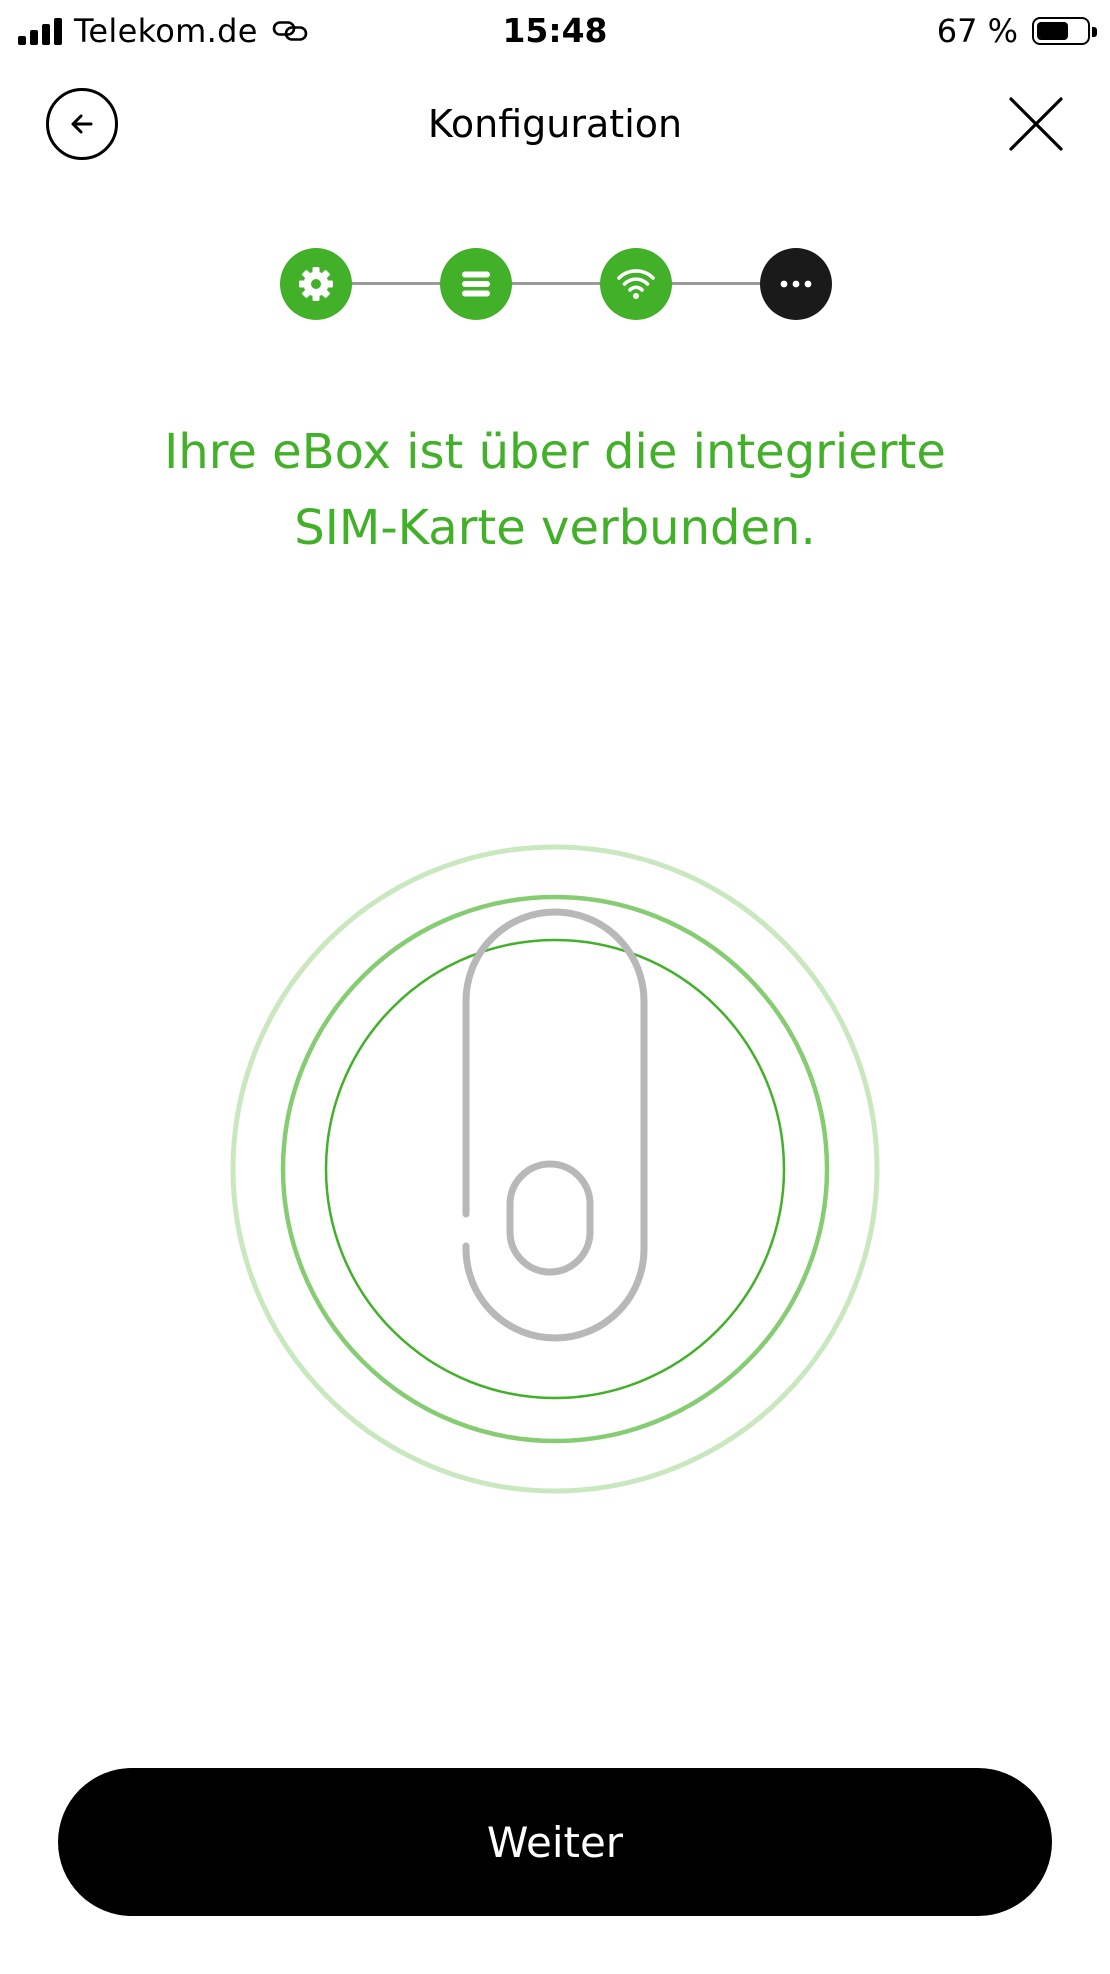 The image size is (1110, 1974). What do you see at coordinates (555, 31) in the screenshot?
I see `status-bar: Telekom.de 15:48 67 %` at bounding box center [555, 31].